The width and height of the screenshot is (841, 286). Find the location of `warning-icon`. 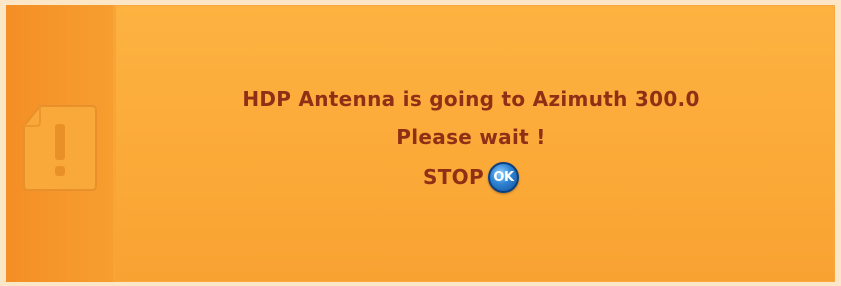

warning-icon is located at coordinates (60, 148).